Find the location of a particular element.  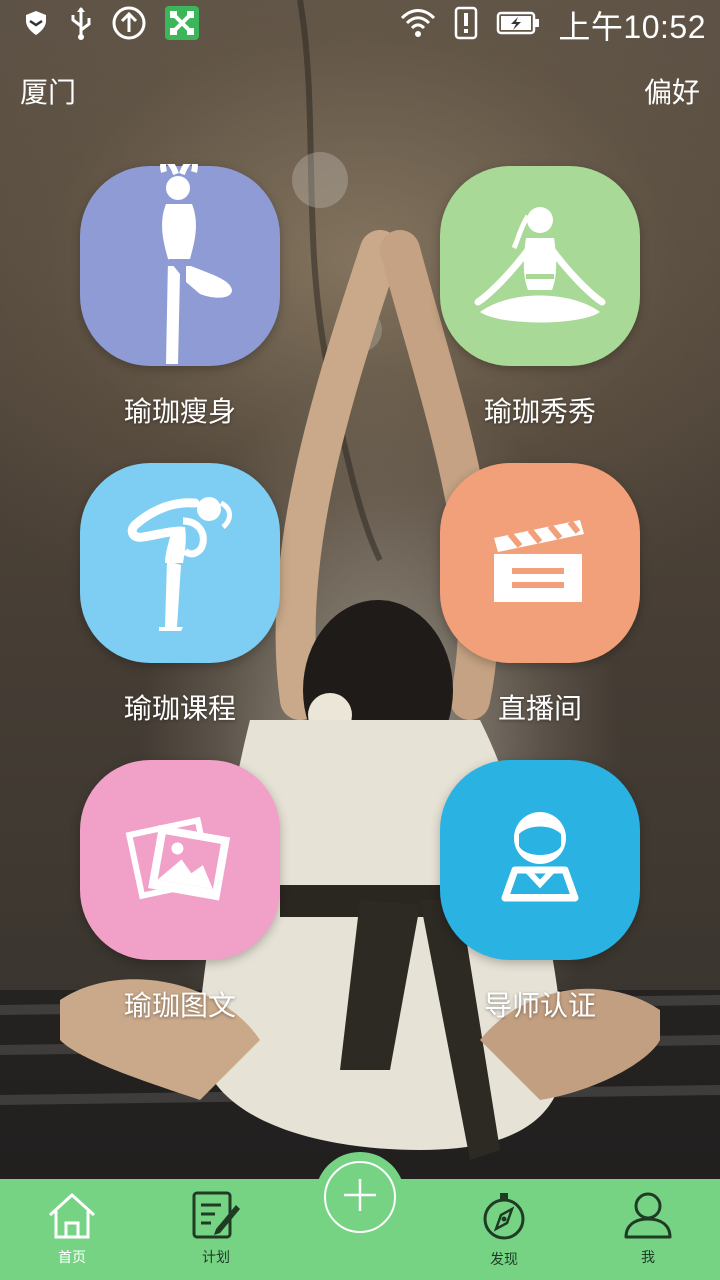

tile-yoga-pictures: 瑜珈图文 is located at coordinates (180, 892).